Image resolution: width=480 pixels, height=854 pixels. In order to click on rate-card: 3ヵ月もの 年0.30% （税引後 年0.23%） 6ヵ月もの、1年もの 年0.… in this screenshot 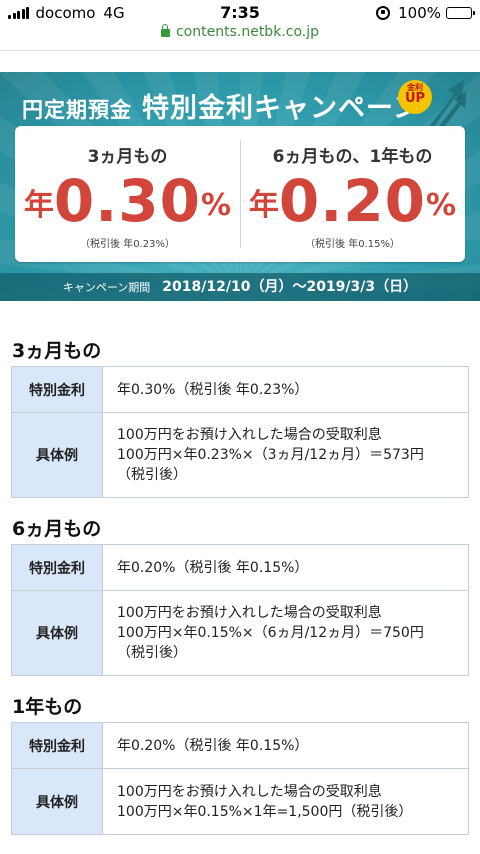, I will do `click(240, 194)`.